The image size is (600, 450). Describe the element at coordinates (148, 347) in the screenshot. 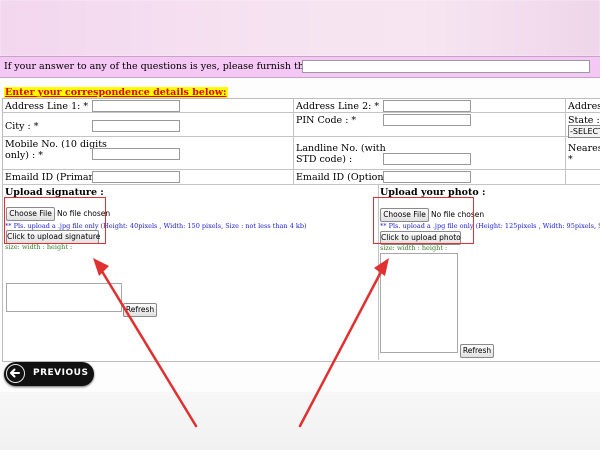

I see `signature-arrow` at that location.